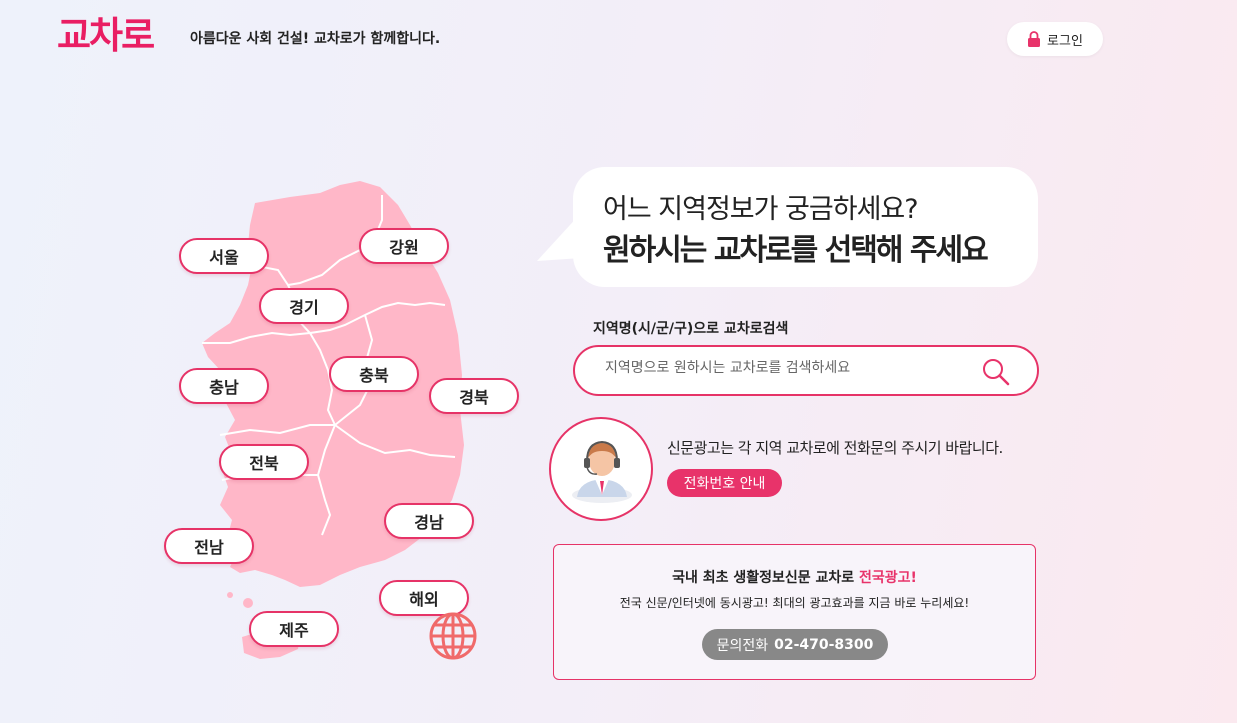 Image resolution: width=1237 pixels, height=723 pixels. What do you see at coordinates (1034, 39) in the screenshot?
I see `lock-icon` at bounding box center [1034, 39].